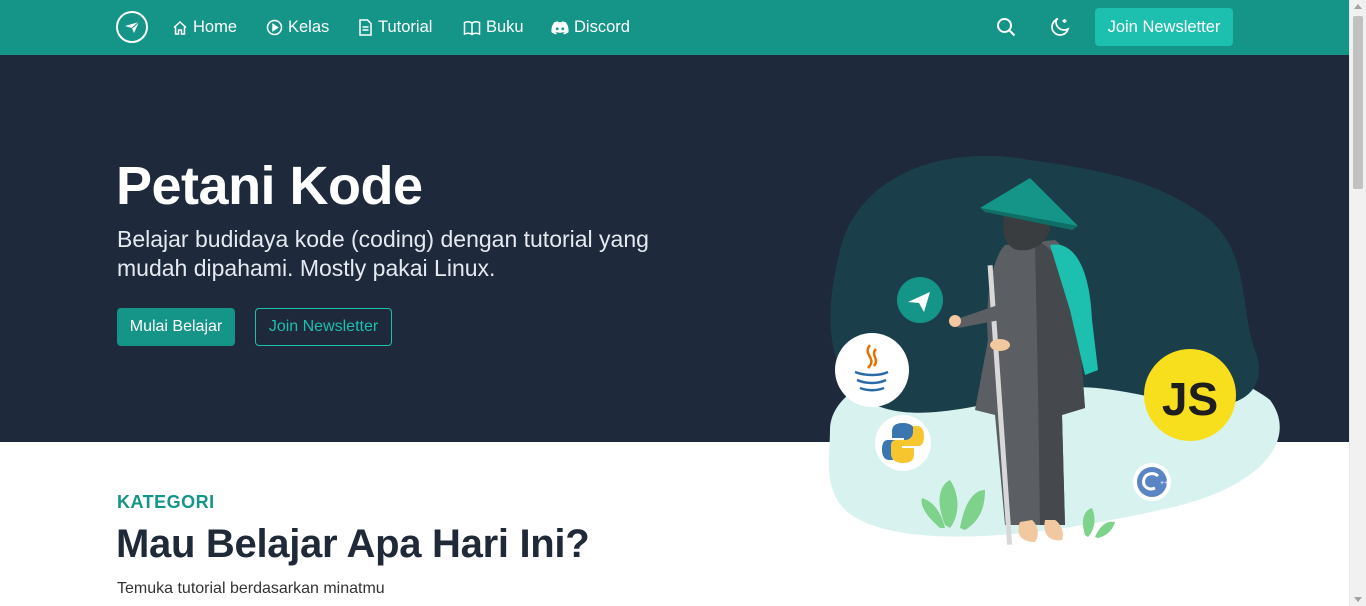  I want to click on petanikode-badge, so click(920, 300).